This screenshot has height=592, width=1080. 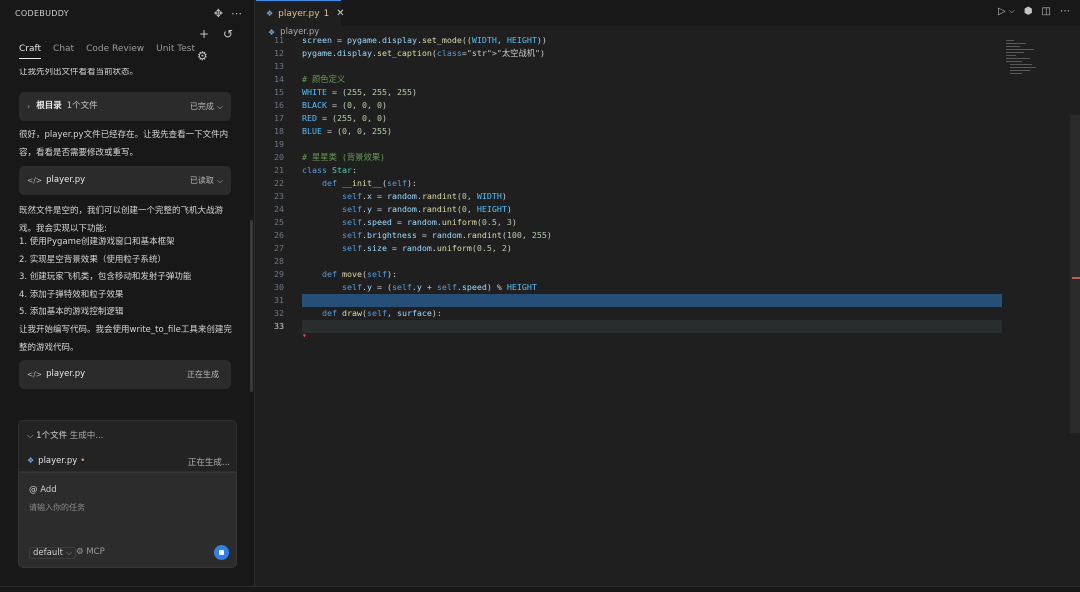 I want to click on code-text: self.y = (self.y + self.speed) % HEIGHT, so click(x=439, y=287).